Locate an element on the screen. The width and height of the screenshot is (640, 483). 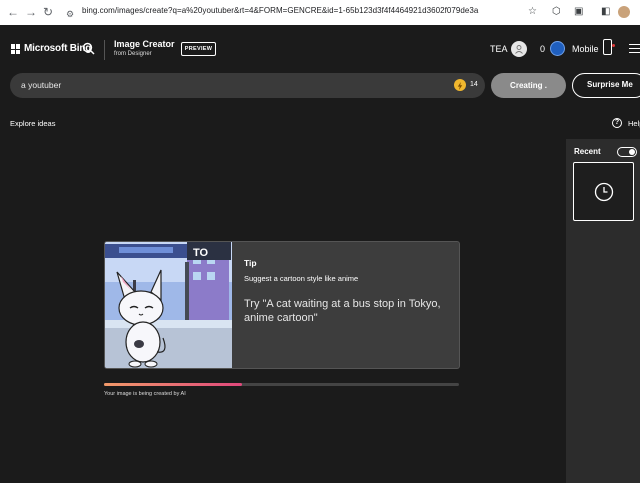
tab-search-icon: ▣ is located at coordinates (578, 12).